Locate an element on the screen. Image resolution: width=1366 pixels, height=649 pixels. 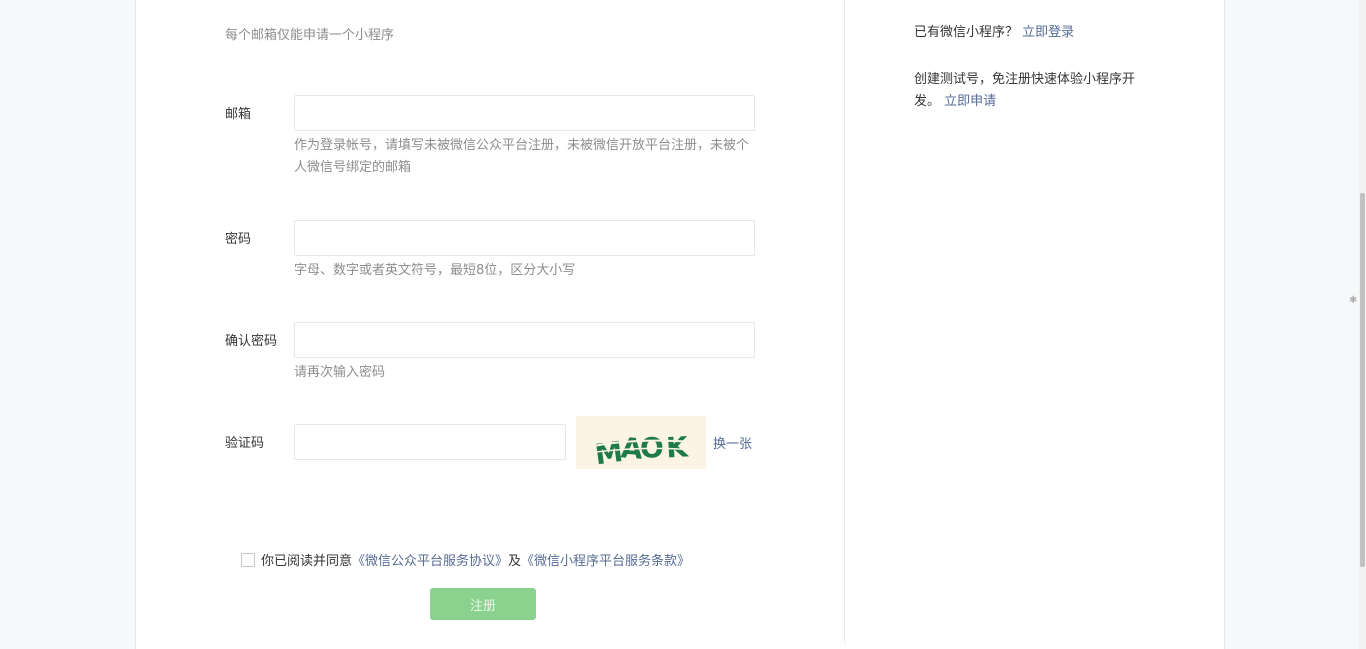
login-link: 立即登录 is located at coordinates (1048, 32).